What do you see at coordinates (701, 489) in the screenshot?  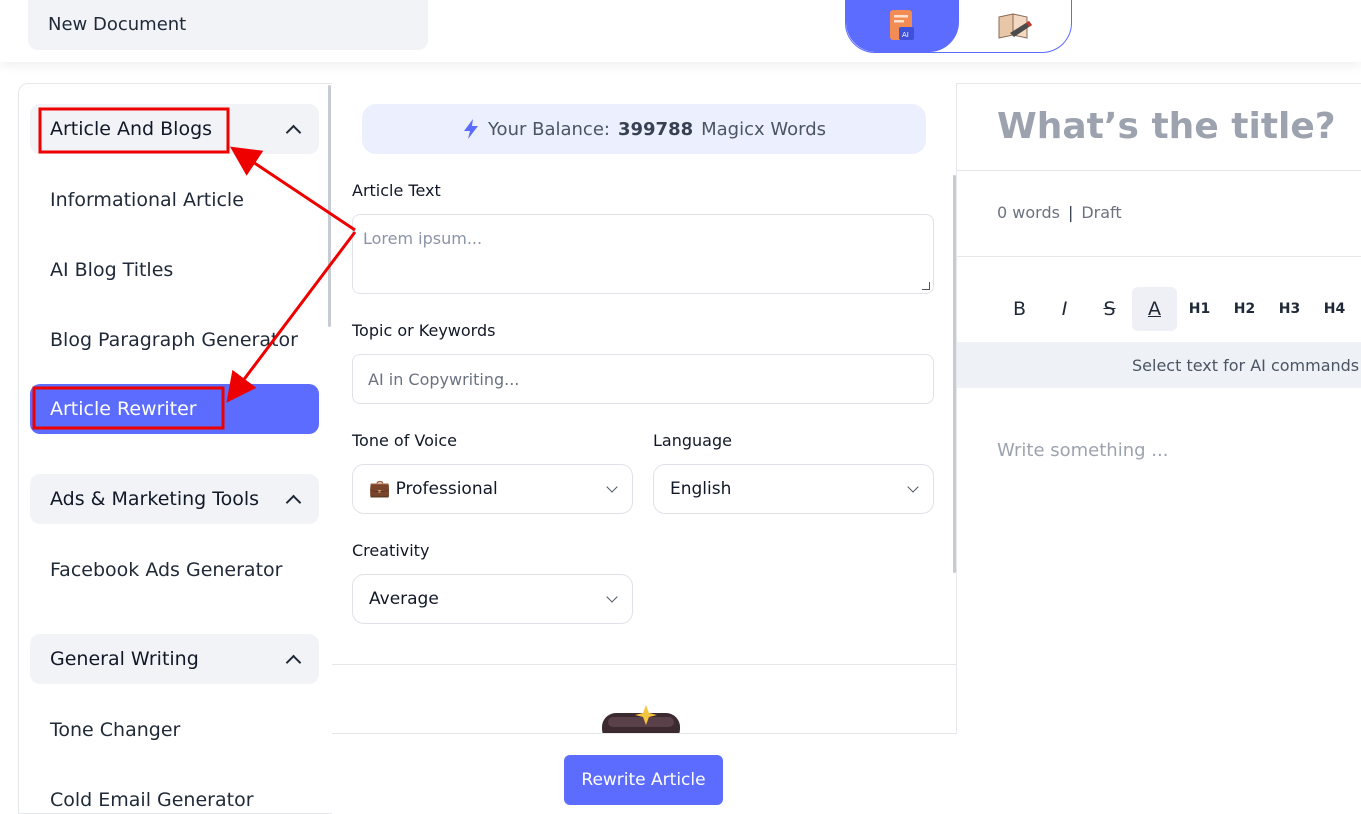 I see `language-value: English` at bounding box center [701, 489].